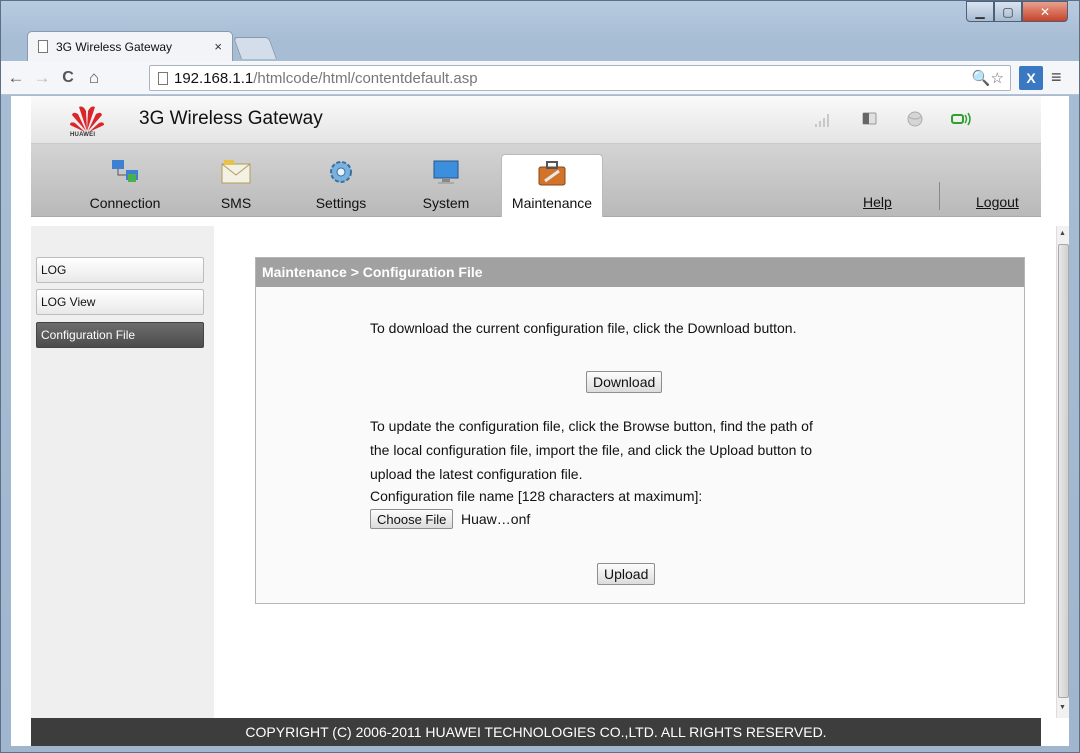 Image resolution: width=1080 pixels, height=753 pixels. I want to click on page-header: HUAWEI 3G Wireless Gateway, so click(536, 120).